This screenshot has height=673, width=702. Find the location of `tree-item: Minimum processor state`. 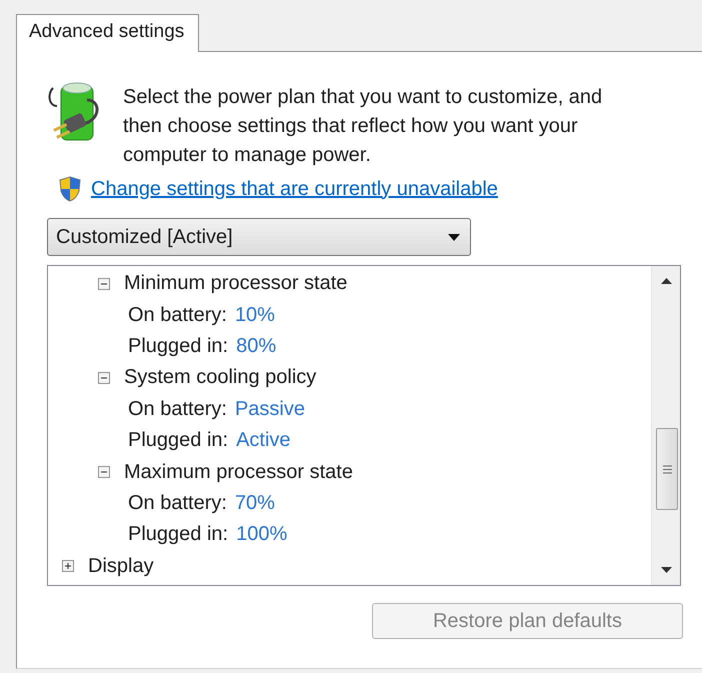

tree-item: Minimum processor state is located at coordinates (236, 284).